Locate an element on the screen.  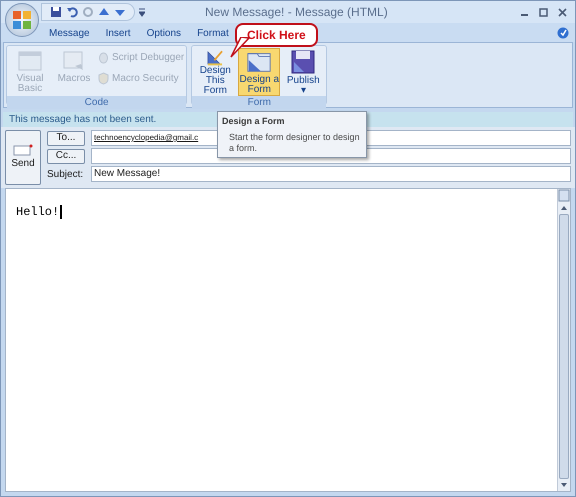
group-label: Form is located at coordinates (259, 102).